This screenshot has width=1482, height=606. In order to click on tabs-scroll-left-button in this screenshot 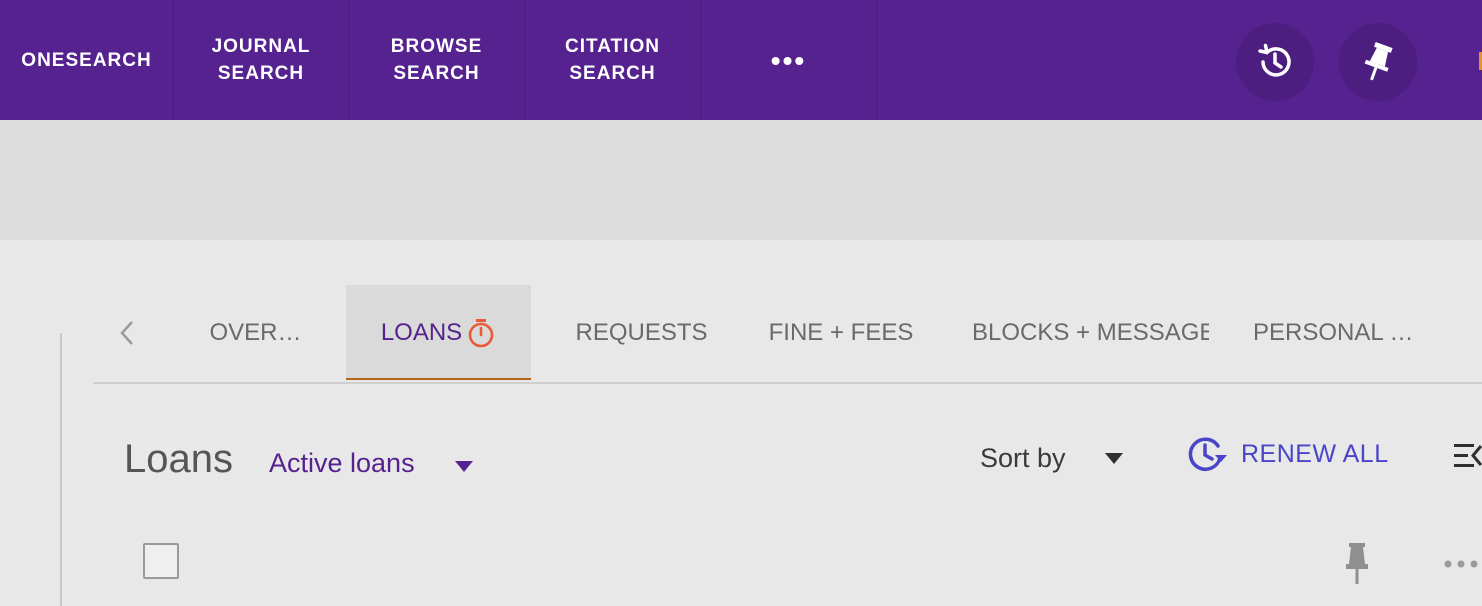, I will do `click(127, 333)`.